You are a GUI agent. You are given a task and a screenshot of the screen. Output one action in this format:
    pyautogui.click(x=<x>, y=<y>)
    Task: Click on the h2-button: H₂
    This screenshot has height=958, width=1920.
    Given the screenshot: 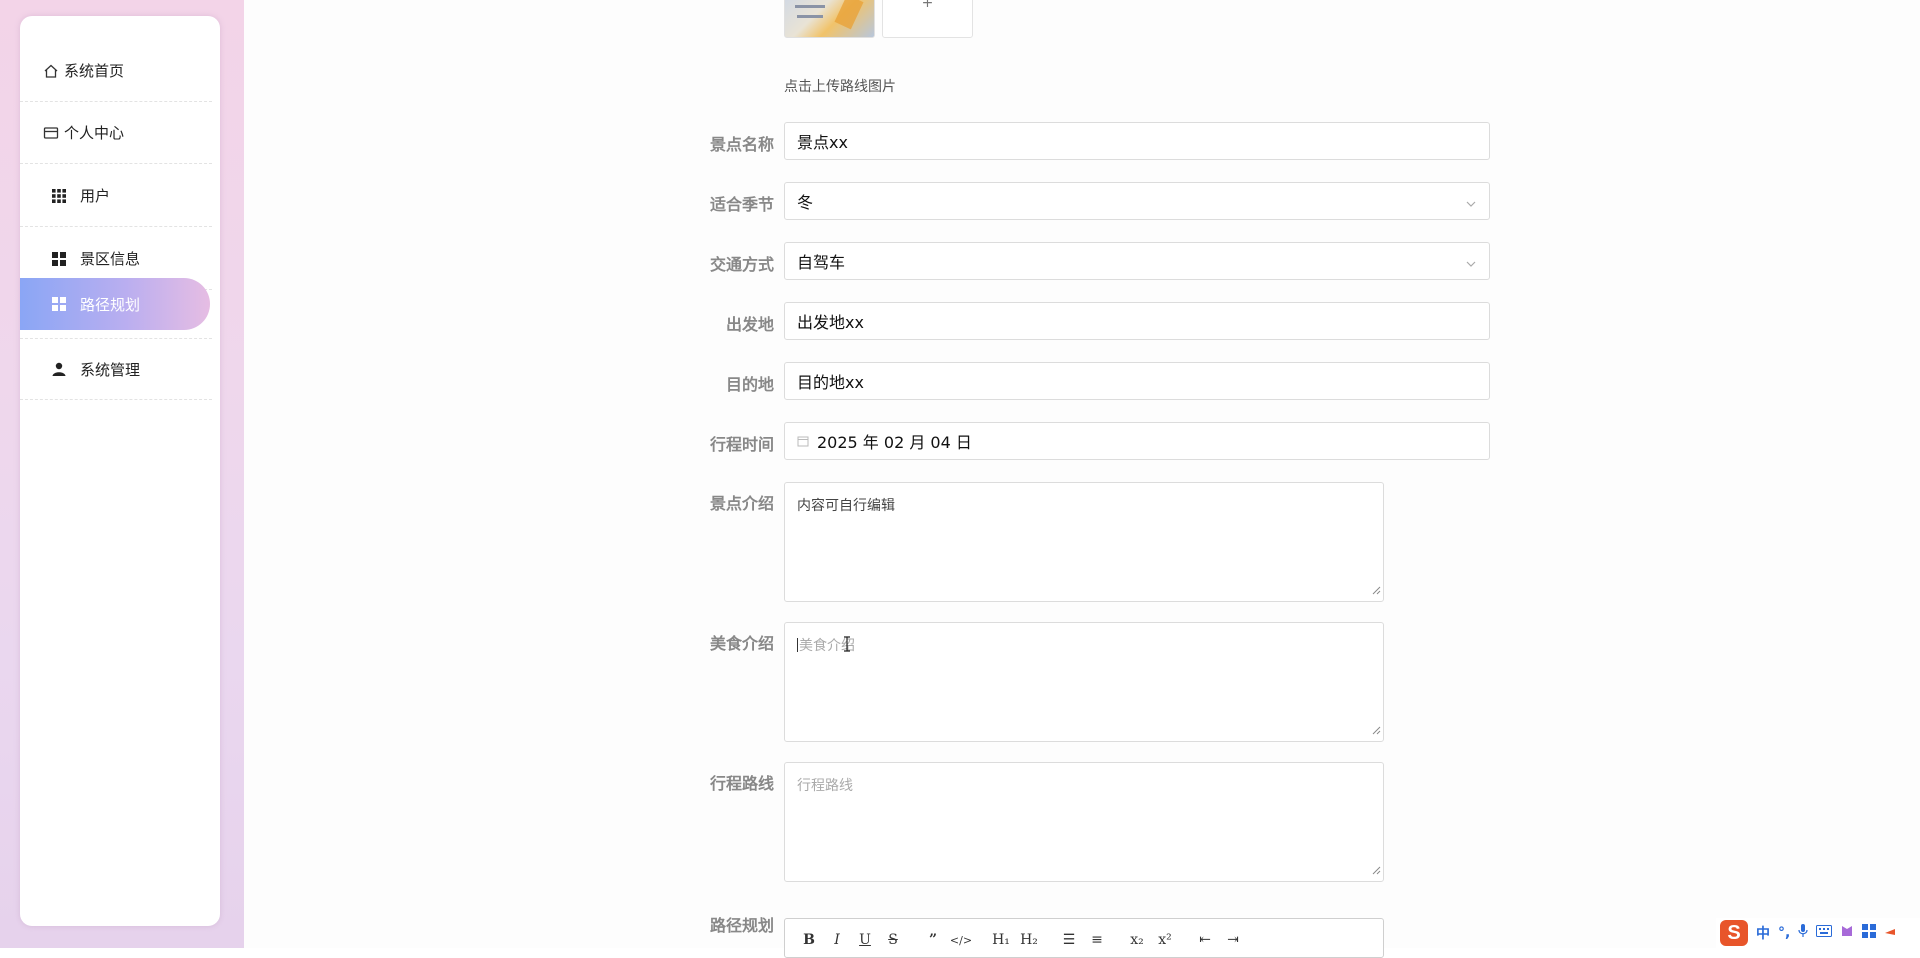 What is the action you would take?
    pyautogui.click(x=1029, y=940)
    